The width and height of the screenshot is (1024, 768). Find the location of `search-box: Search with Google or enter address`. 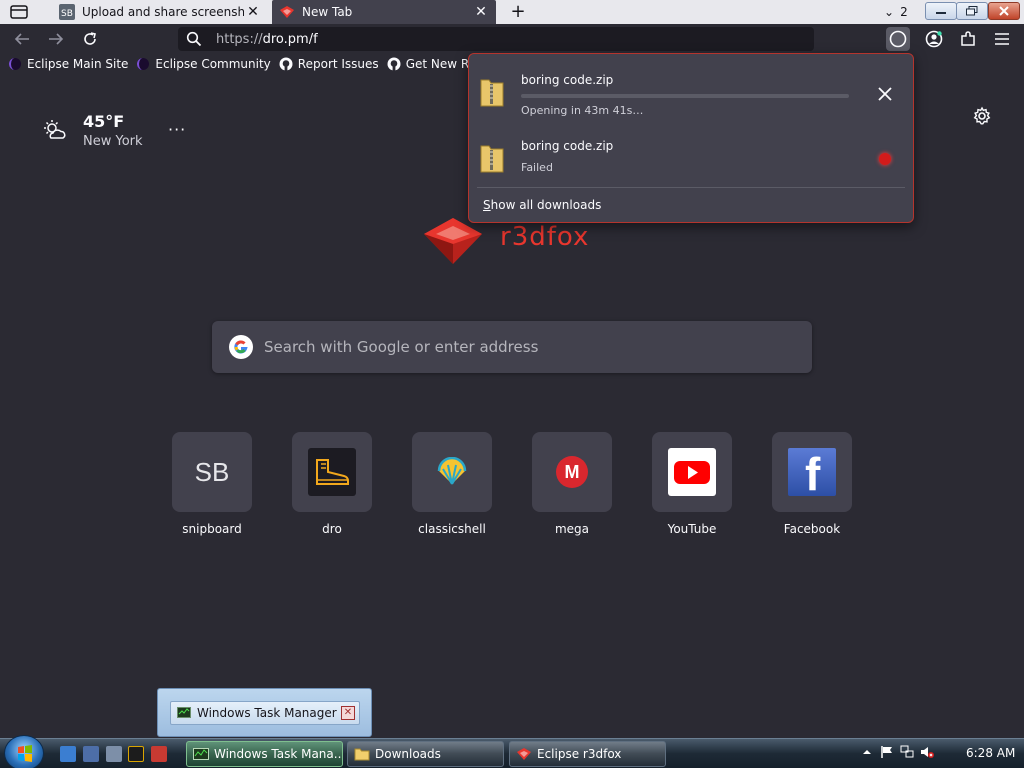

search-box: Search with Google or enter address is located at coordinates (512, 347).